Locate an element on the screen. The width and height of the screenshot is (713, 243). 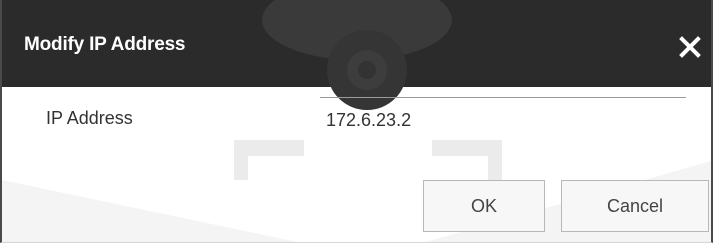
ok-button: OK is located at coordinates (484, 206).